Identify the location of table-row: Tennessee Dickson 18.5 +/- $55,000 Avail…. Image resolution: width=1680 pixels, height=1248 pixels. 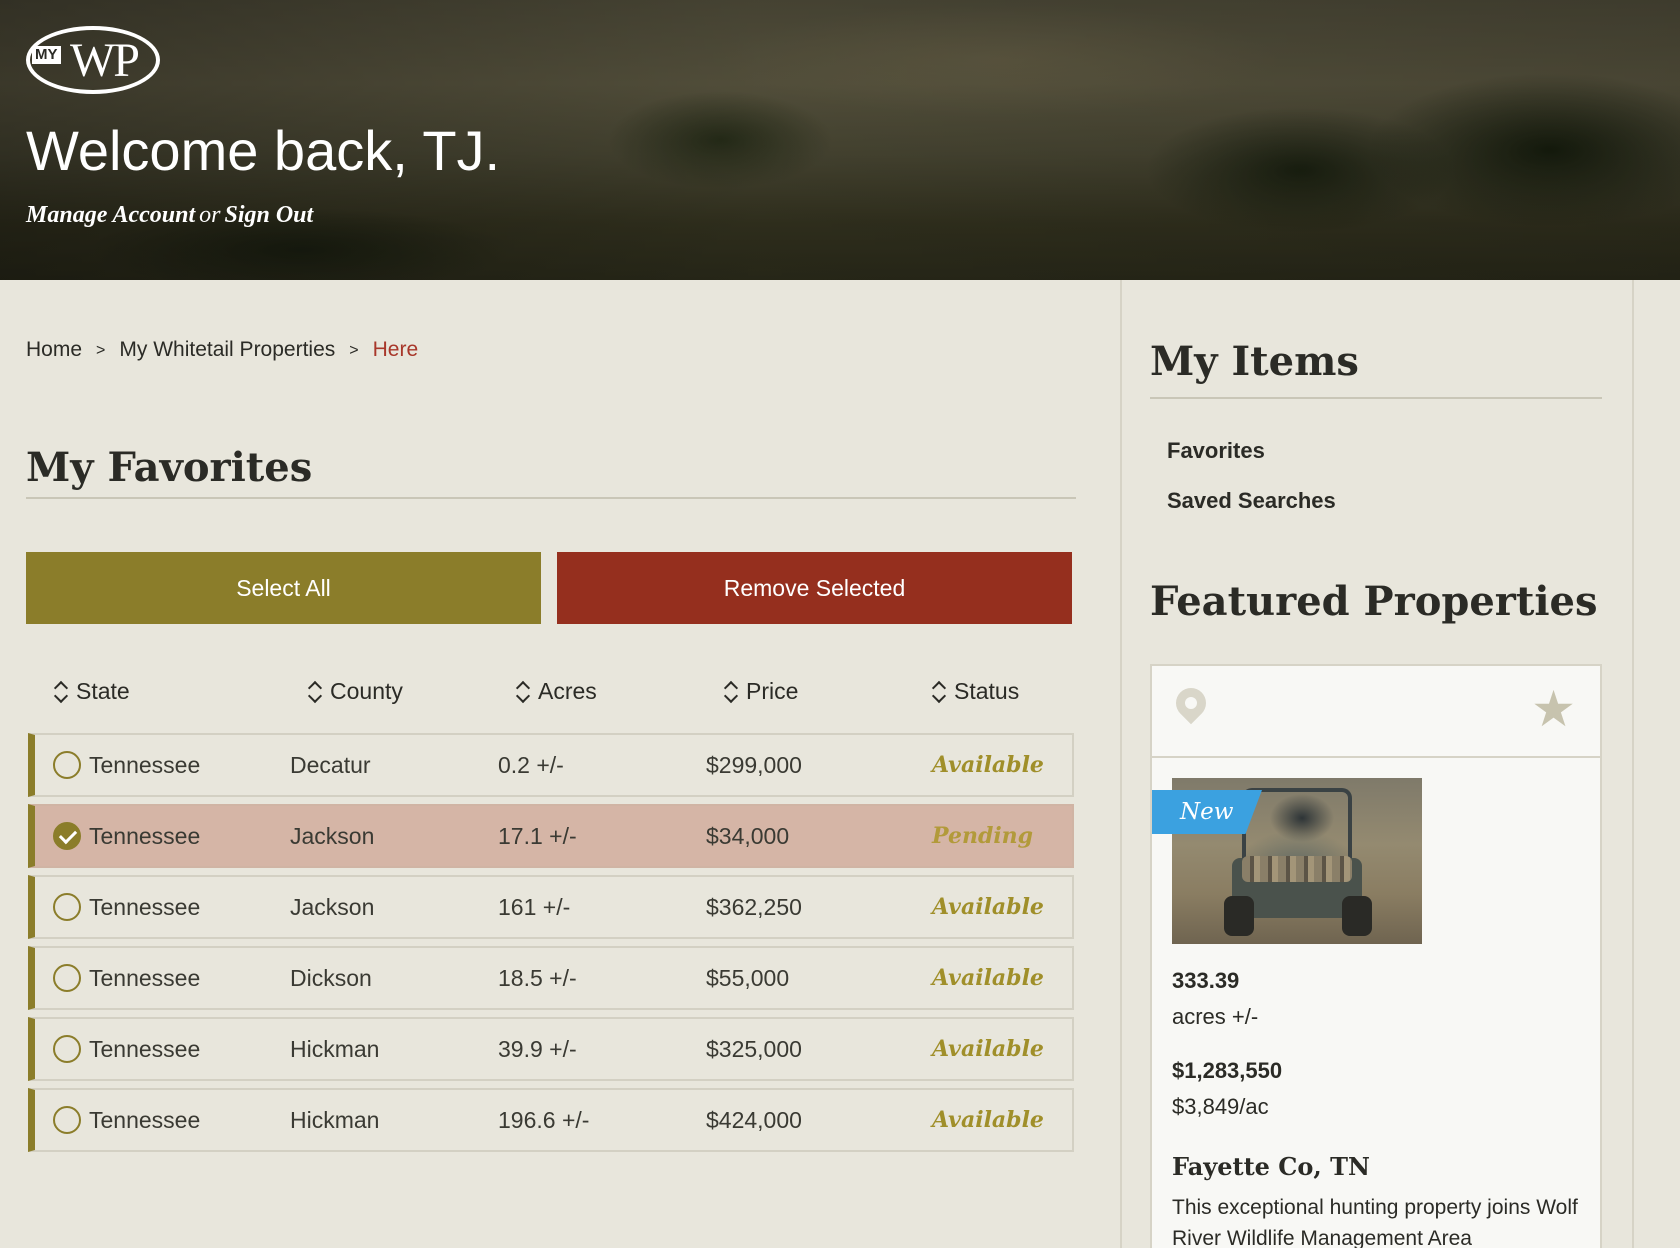
(551, 978).